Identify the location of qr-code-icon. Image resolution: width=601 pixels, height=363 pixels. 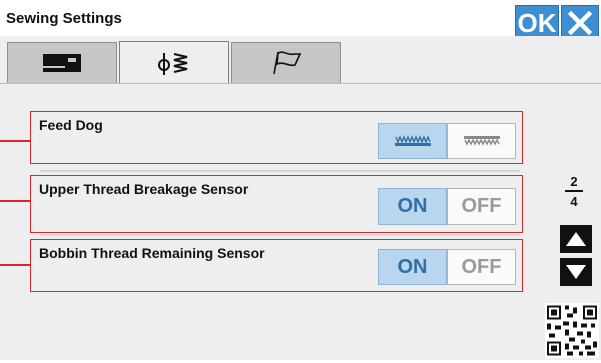
(572, 330).